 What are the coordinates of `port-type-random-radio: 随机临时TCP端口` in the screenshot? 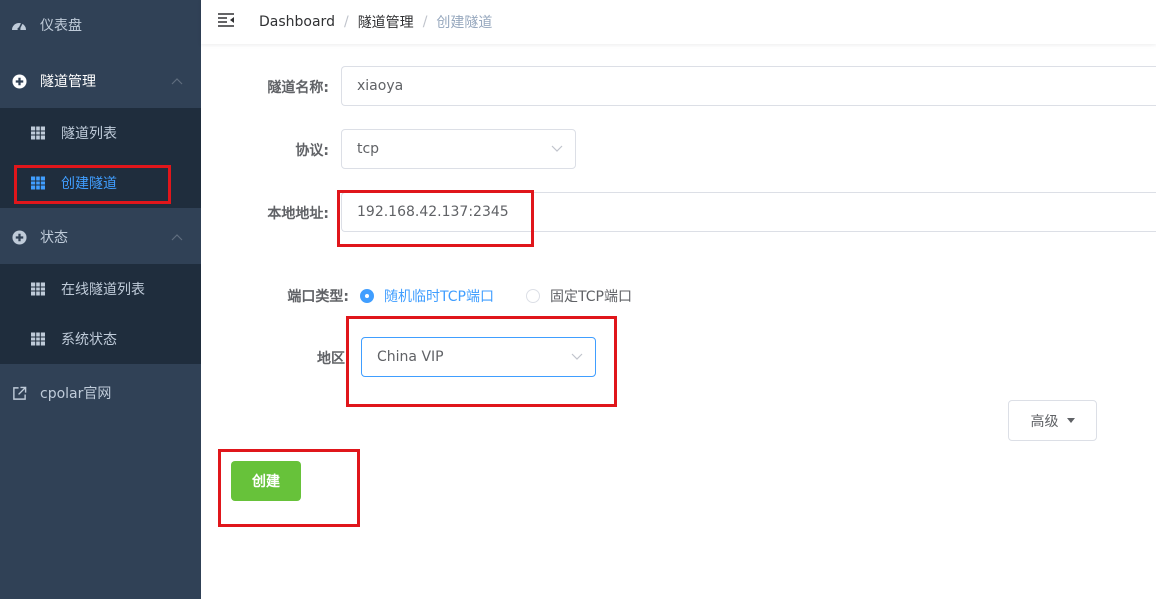 It's located at (427, 296).